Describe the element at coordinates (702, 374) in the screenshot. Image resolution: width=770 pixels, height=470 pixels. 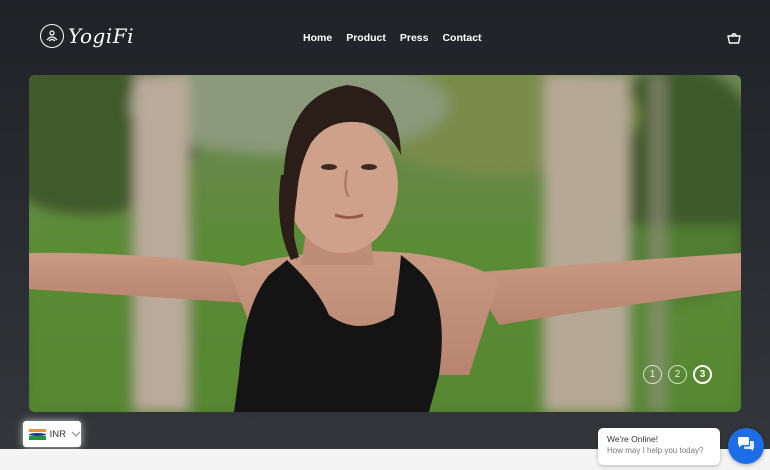
I see `carousel-dot-3: 3` at that location.